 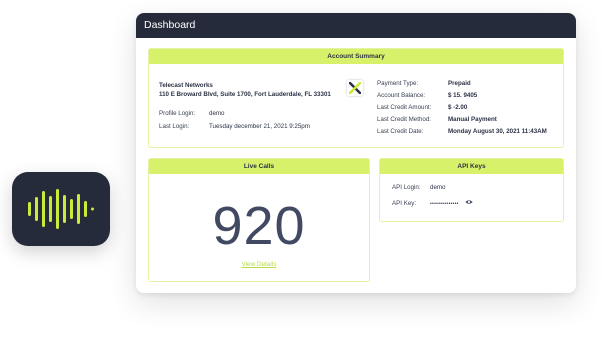 I want to click on account-summary-title: Account Summary, so click(x=356, y=56).